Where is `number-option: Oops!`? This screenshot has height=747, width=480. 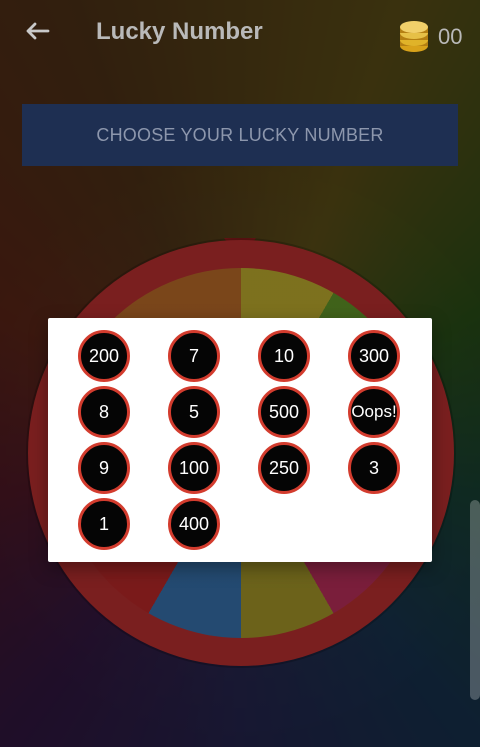
number-option: Oops! is located at coordinates (374, 412).